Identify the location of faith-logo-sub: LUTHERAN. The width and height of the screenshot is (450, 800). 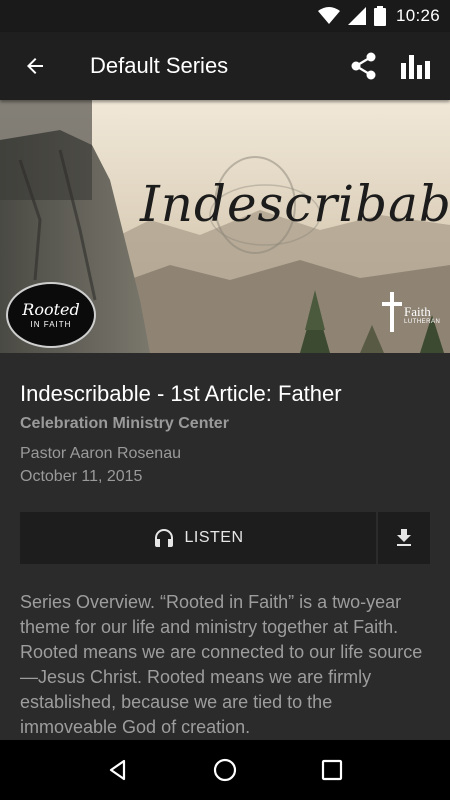
(422, 322).